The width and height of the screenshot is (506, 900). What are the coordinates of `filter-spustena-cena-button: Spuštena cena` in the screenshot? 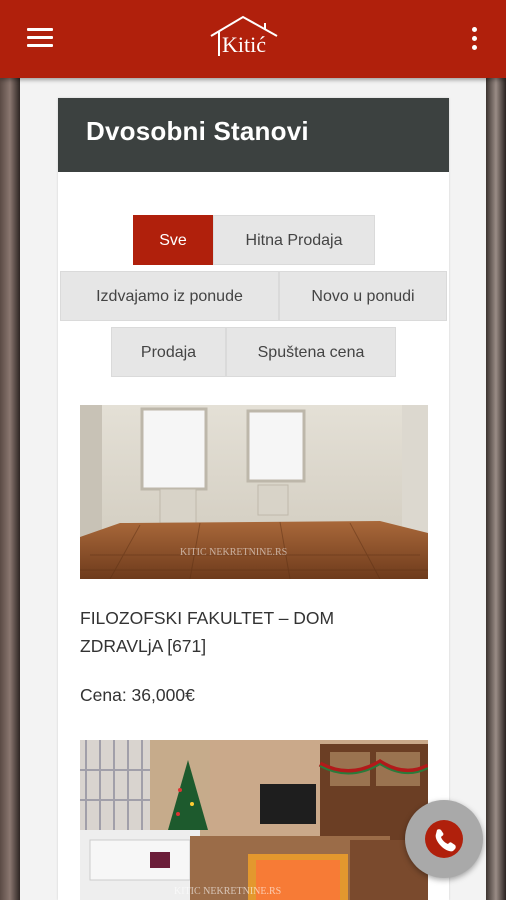 It's located at (311, 352).